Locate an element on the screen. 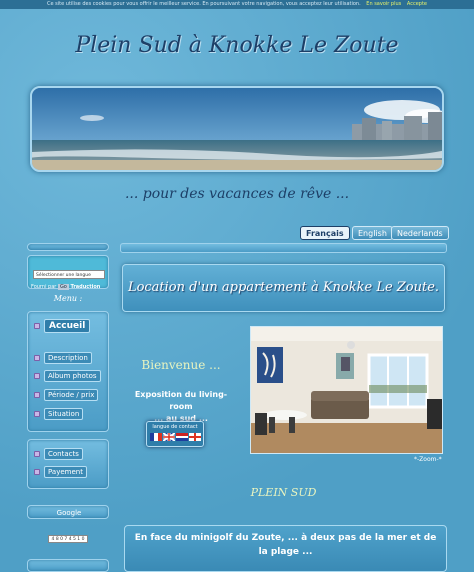 This screenshot has height=572, width=474. menu-label: Période / prix is located at coordinates (71, 394).